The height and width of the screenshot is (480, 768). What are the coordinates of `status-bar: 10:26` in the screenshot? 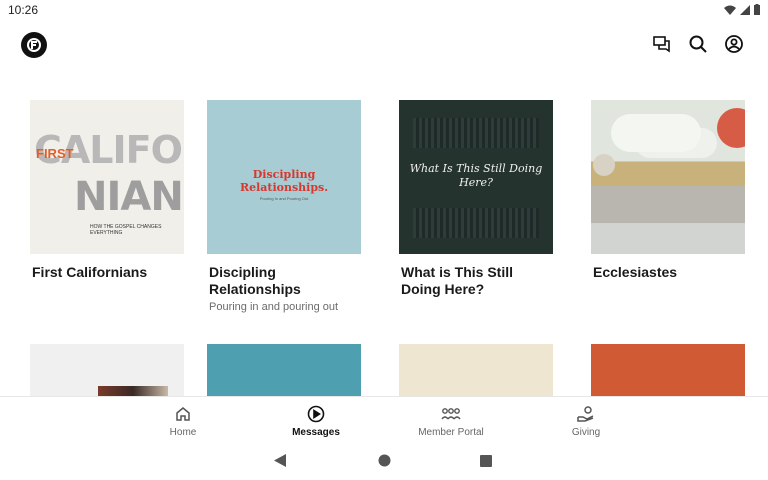 It's located at (384, 10).